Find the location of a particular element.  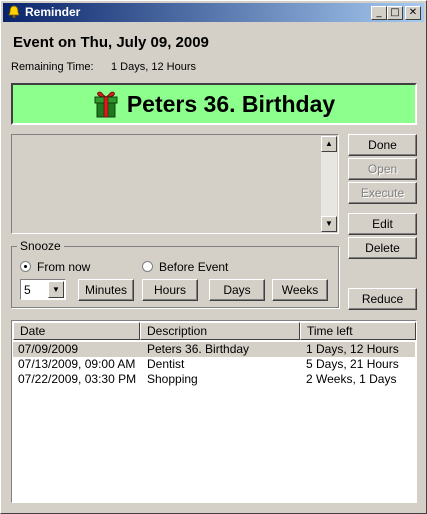

list-item-date: 07/13/2009, 09:00 AM is located at coordinates (77, 364).